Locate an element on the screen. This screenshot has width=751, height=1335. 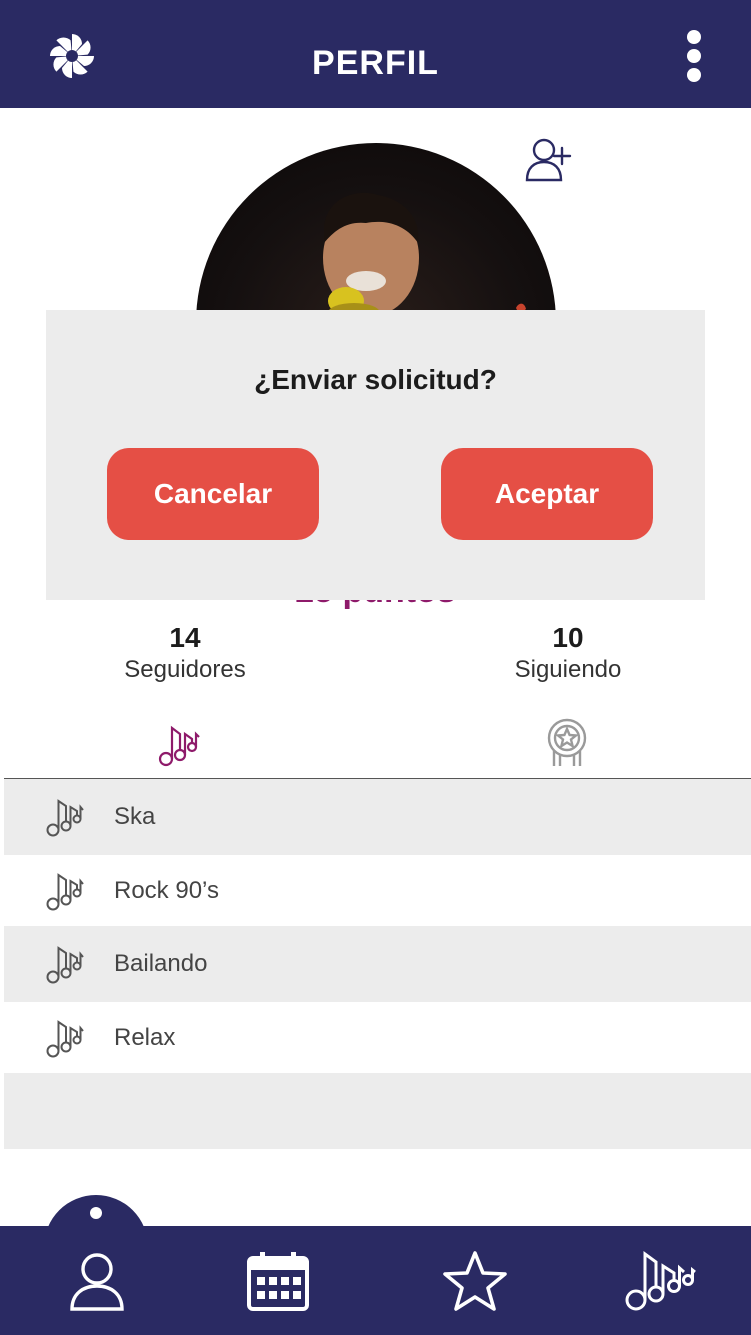
followers-count: 14 is located at coordinates (185, 637).